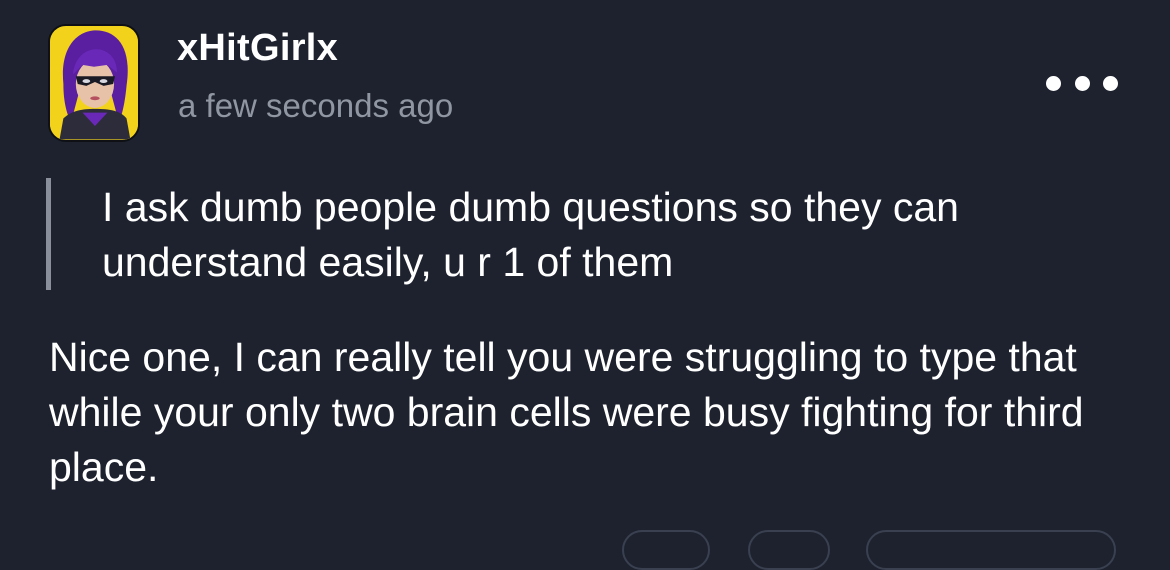  I want to click on timestamp: a few seconds ago, so click(316, 105).